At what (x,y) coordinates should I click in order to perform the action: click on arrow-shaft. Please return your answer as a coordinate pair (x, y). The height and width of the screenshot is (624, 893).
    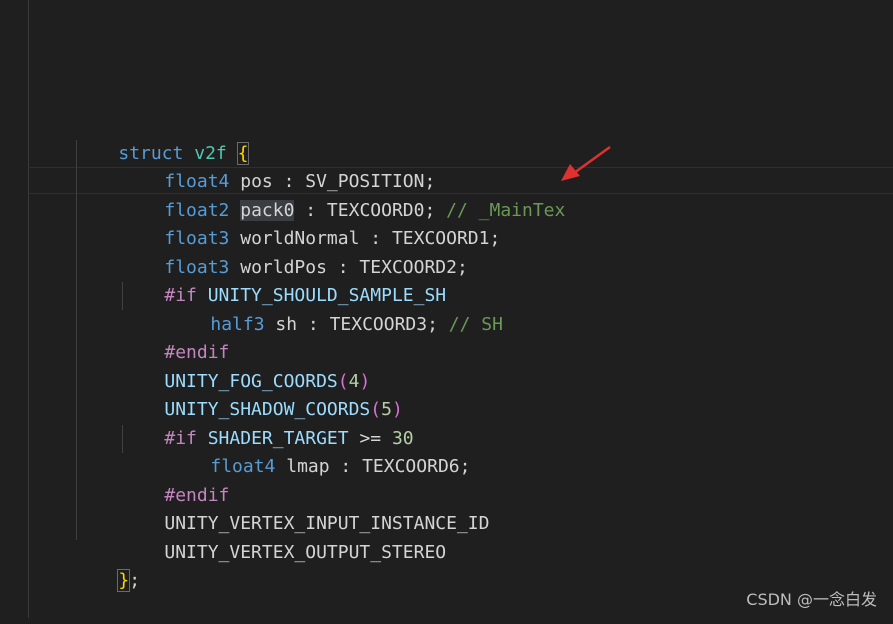
    Looking at the image, I should click on (592, 160).